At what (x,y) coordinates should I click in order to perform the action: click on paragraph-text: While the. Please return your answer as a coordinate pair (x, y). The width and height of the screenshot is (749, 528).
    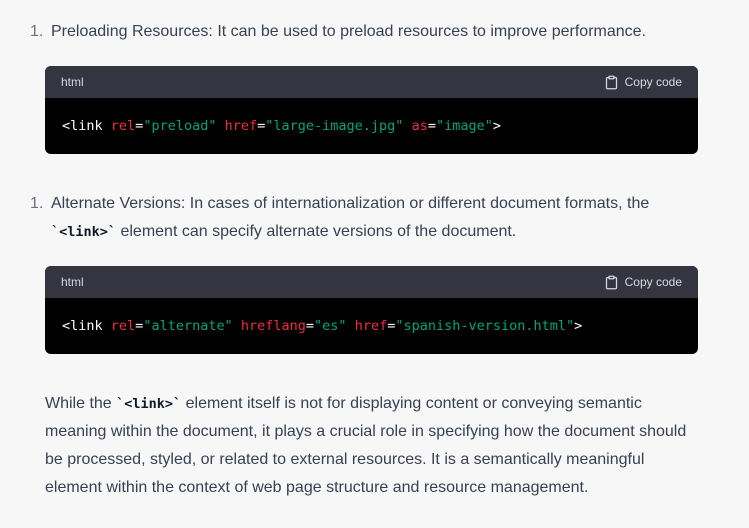
    Looking at the image, I should click on (81, 403).